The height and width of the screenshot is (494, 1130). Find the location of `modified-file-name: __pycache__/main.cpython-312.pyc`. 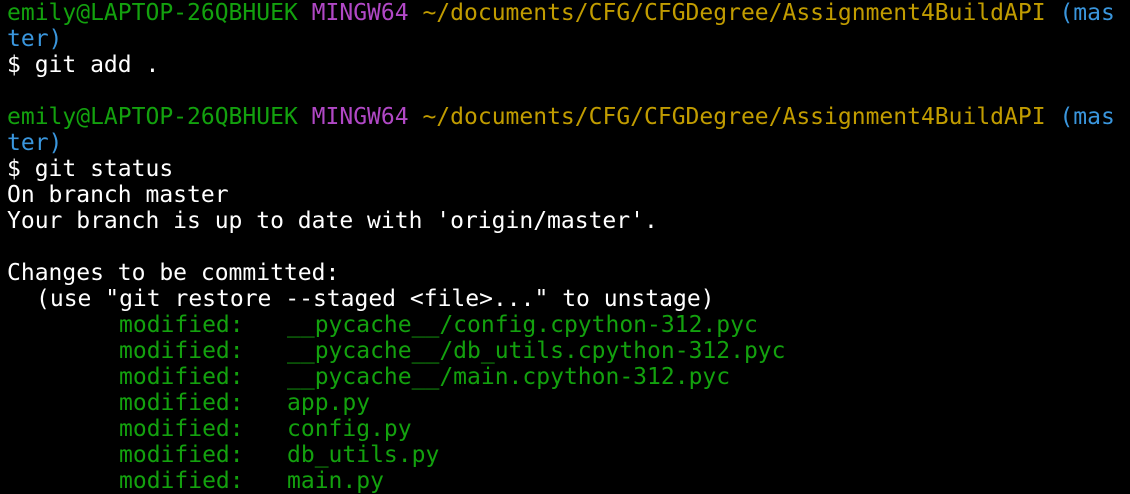

modified-file-name: __pycache__/main.cpython-312.pyc is located at coordinates (509, 377).